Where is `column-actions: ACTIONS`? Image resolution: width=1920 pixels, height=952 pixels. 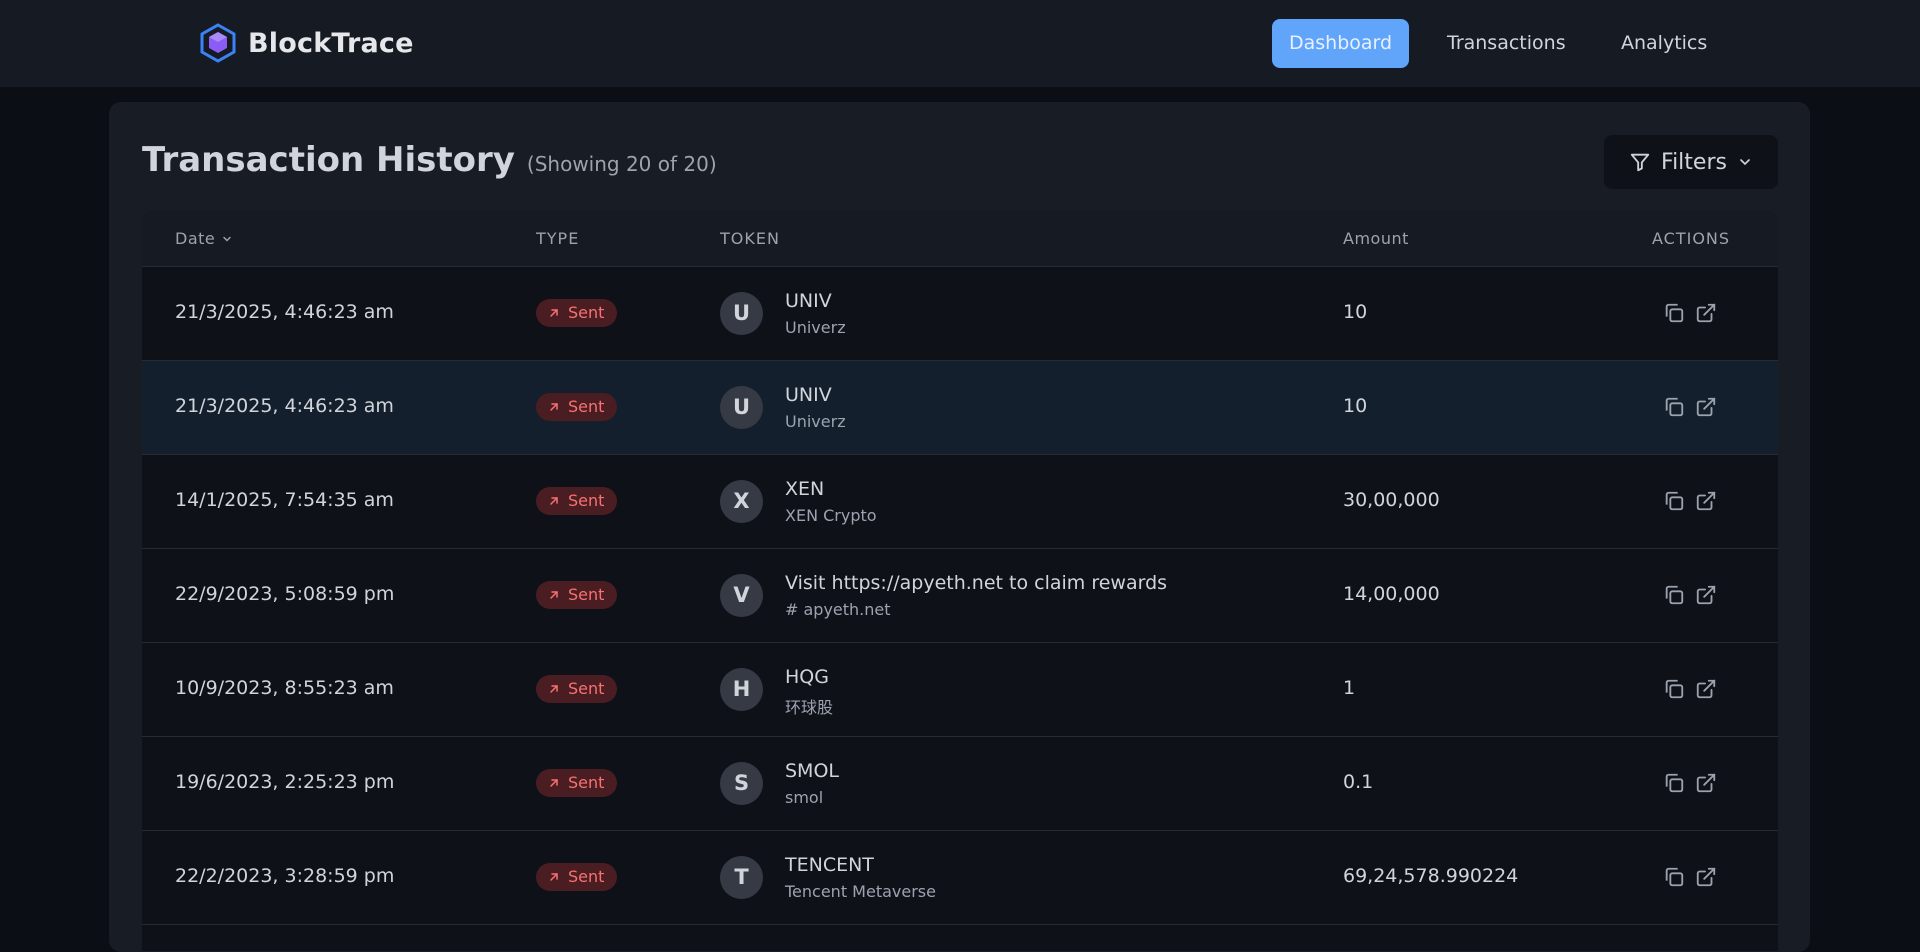 column-actions: ACTIONS is located at coordinates (1691, 238).